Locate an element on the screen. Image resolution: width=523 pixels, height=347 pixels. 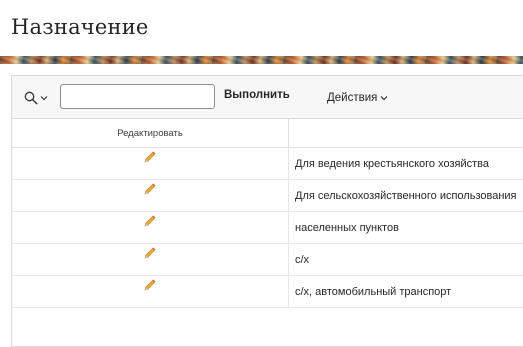
table-header-row: Редактировать is located at coordinates (267, 133).